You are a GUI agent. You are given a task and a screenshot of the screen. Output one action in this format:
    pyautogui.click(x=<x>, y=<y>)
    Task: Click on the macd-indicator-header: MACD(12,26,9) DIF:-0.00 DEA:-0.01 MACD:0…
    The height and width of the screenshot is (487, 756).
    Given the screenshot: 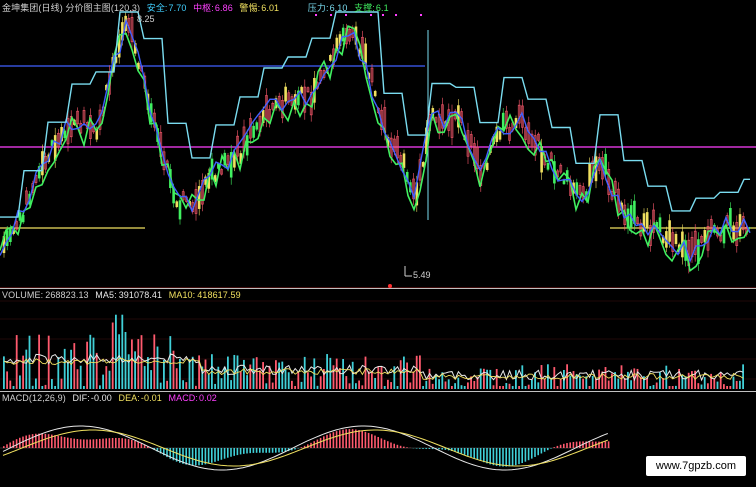 What is the action you would take?
    pyautogui.click(x=111, y=398)
    